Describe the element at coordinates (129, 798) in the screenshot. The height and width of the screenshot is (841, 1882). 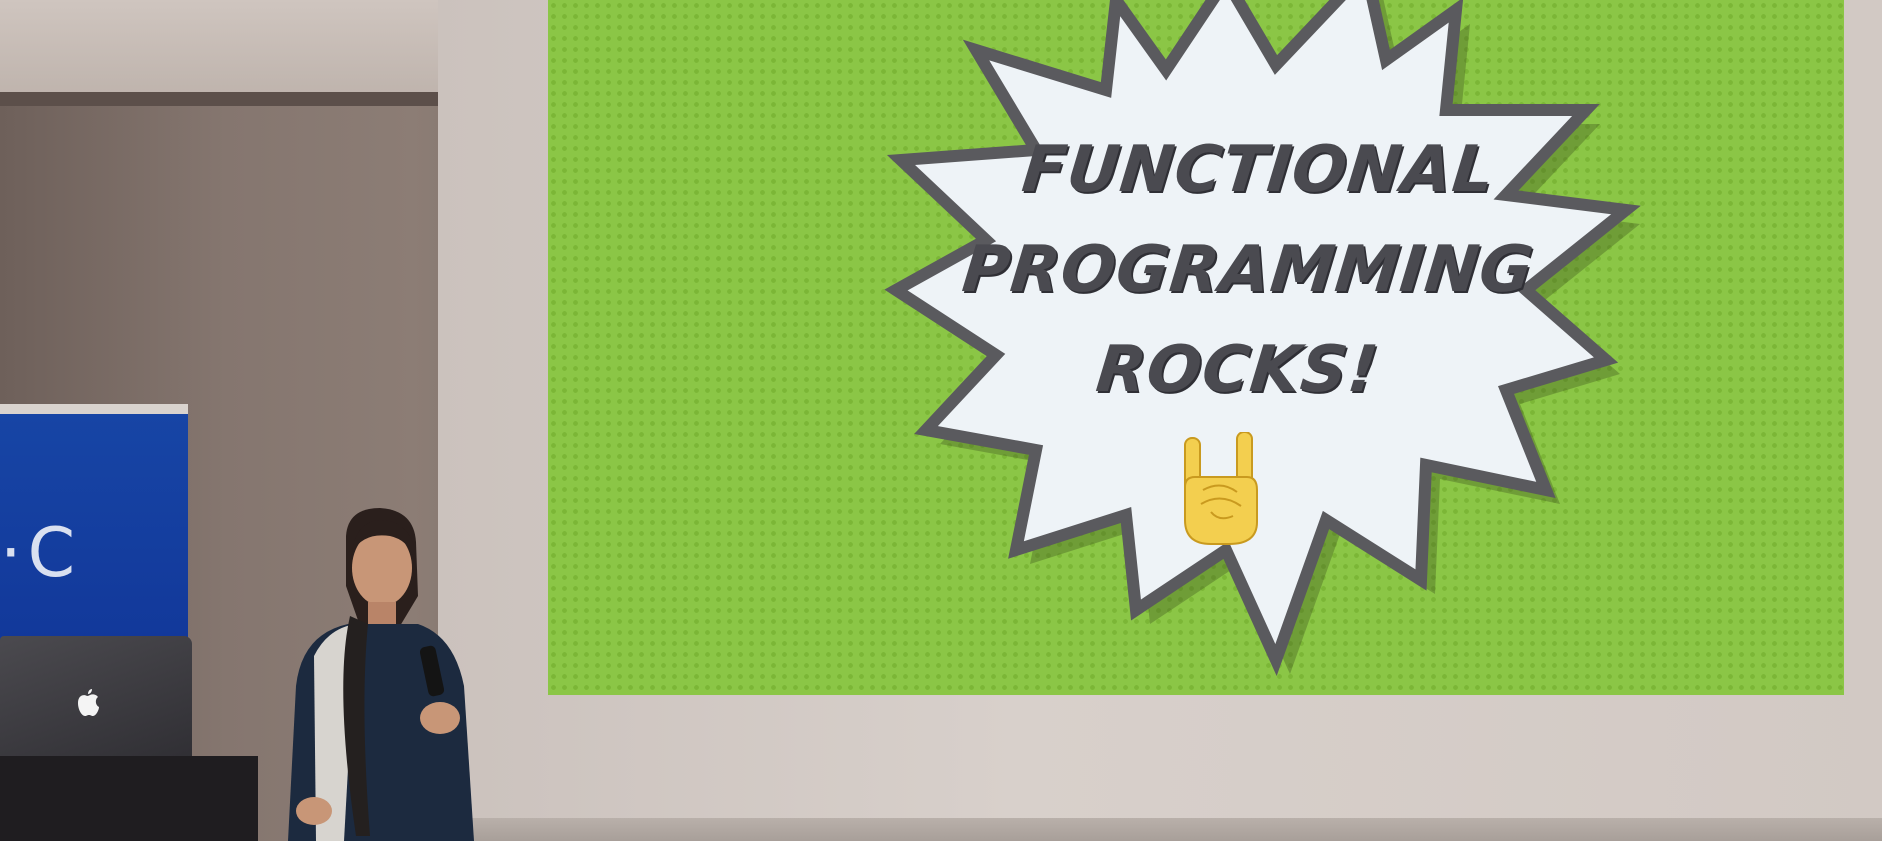
I see `podium` at that location.